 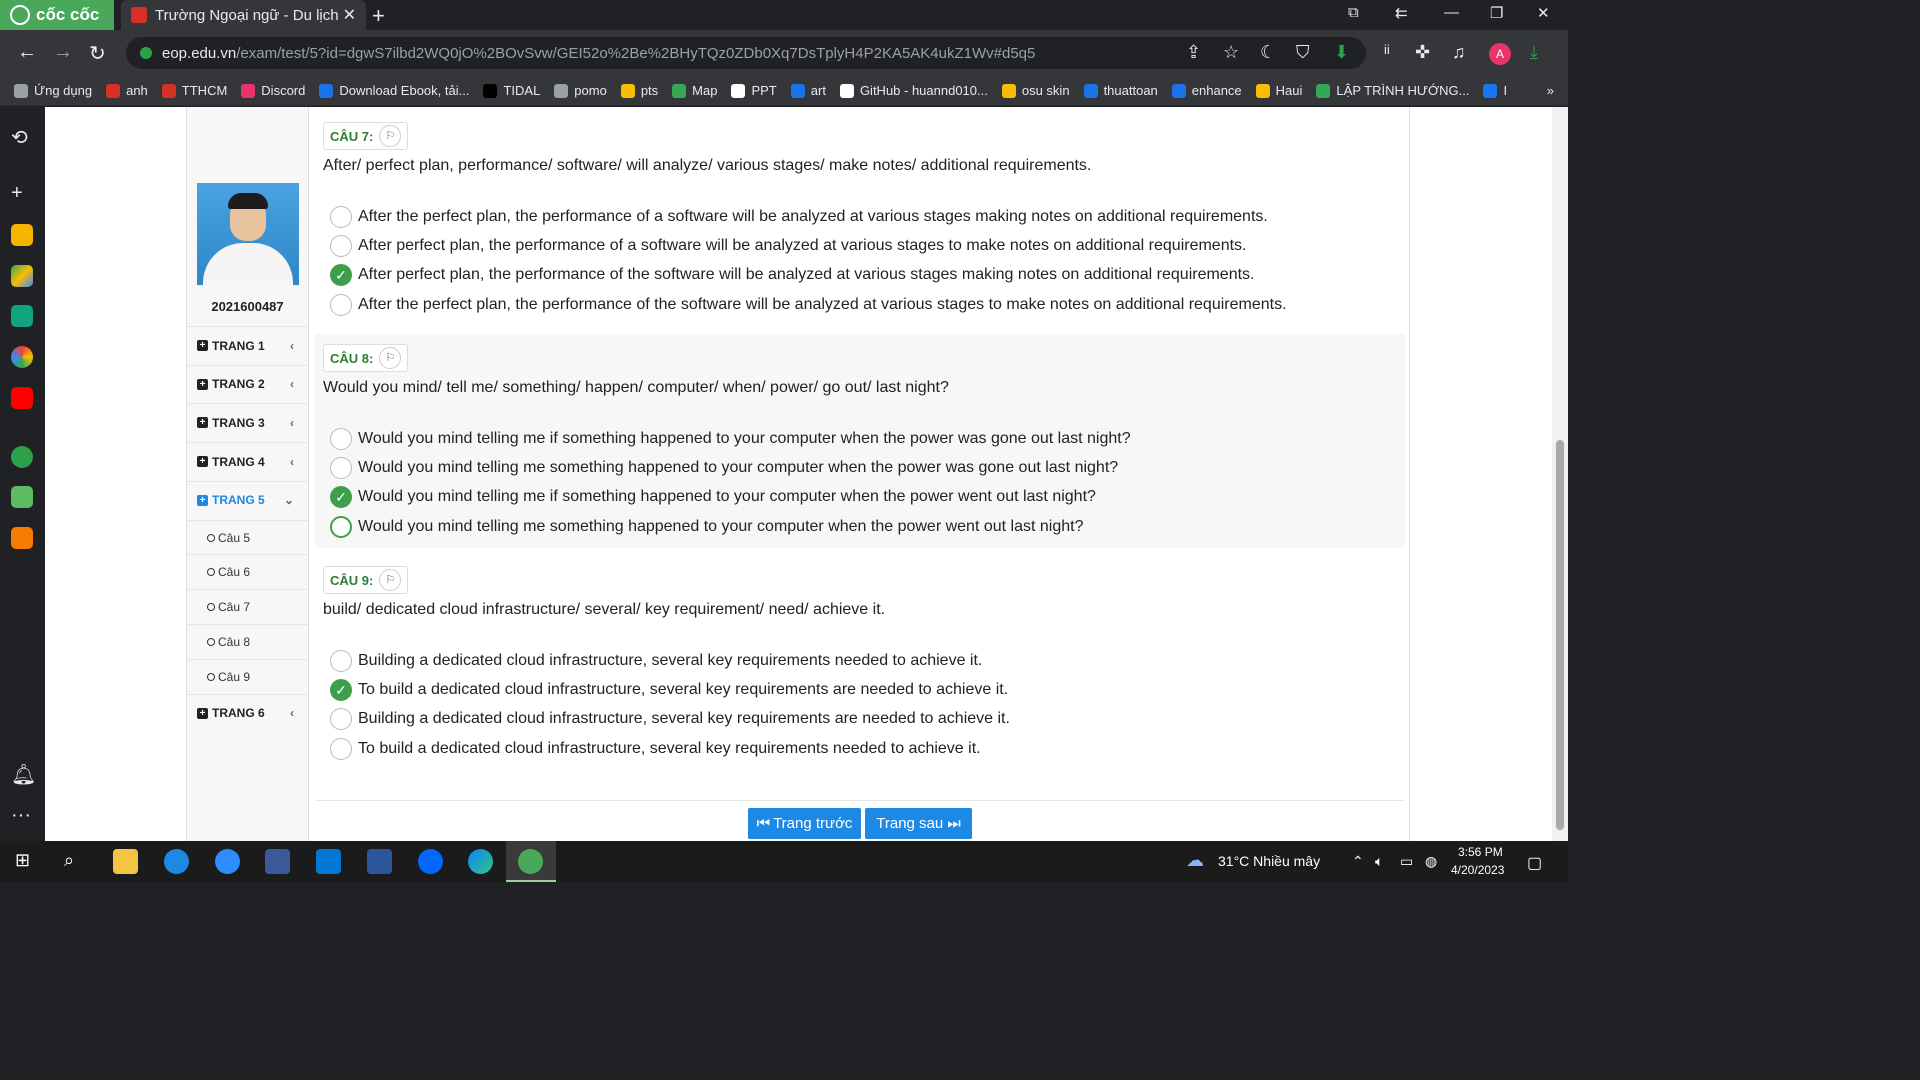 I want to click on page-nav-item-6: + TRANG 6 ‹, so click(x=247, y=712).